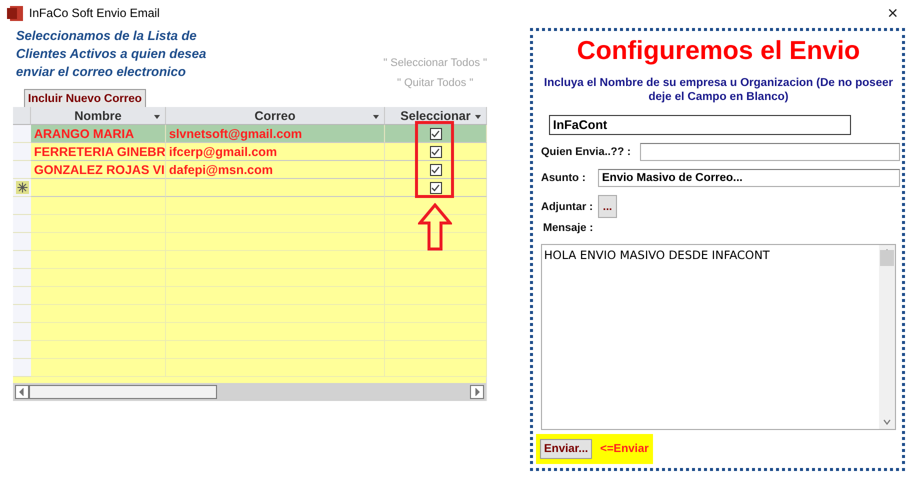 Image resolution: width=908 pixels, height=483 pixels. I want to click on add-email-button: Incluir Nuevo Correo, so click(85, 99).